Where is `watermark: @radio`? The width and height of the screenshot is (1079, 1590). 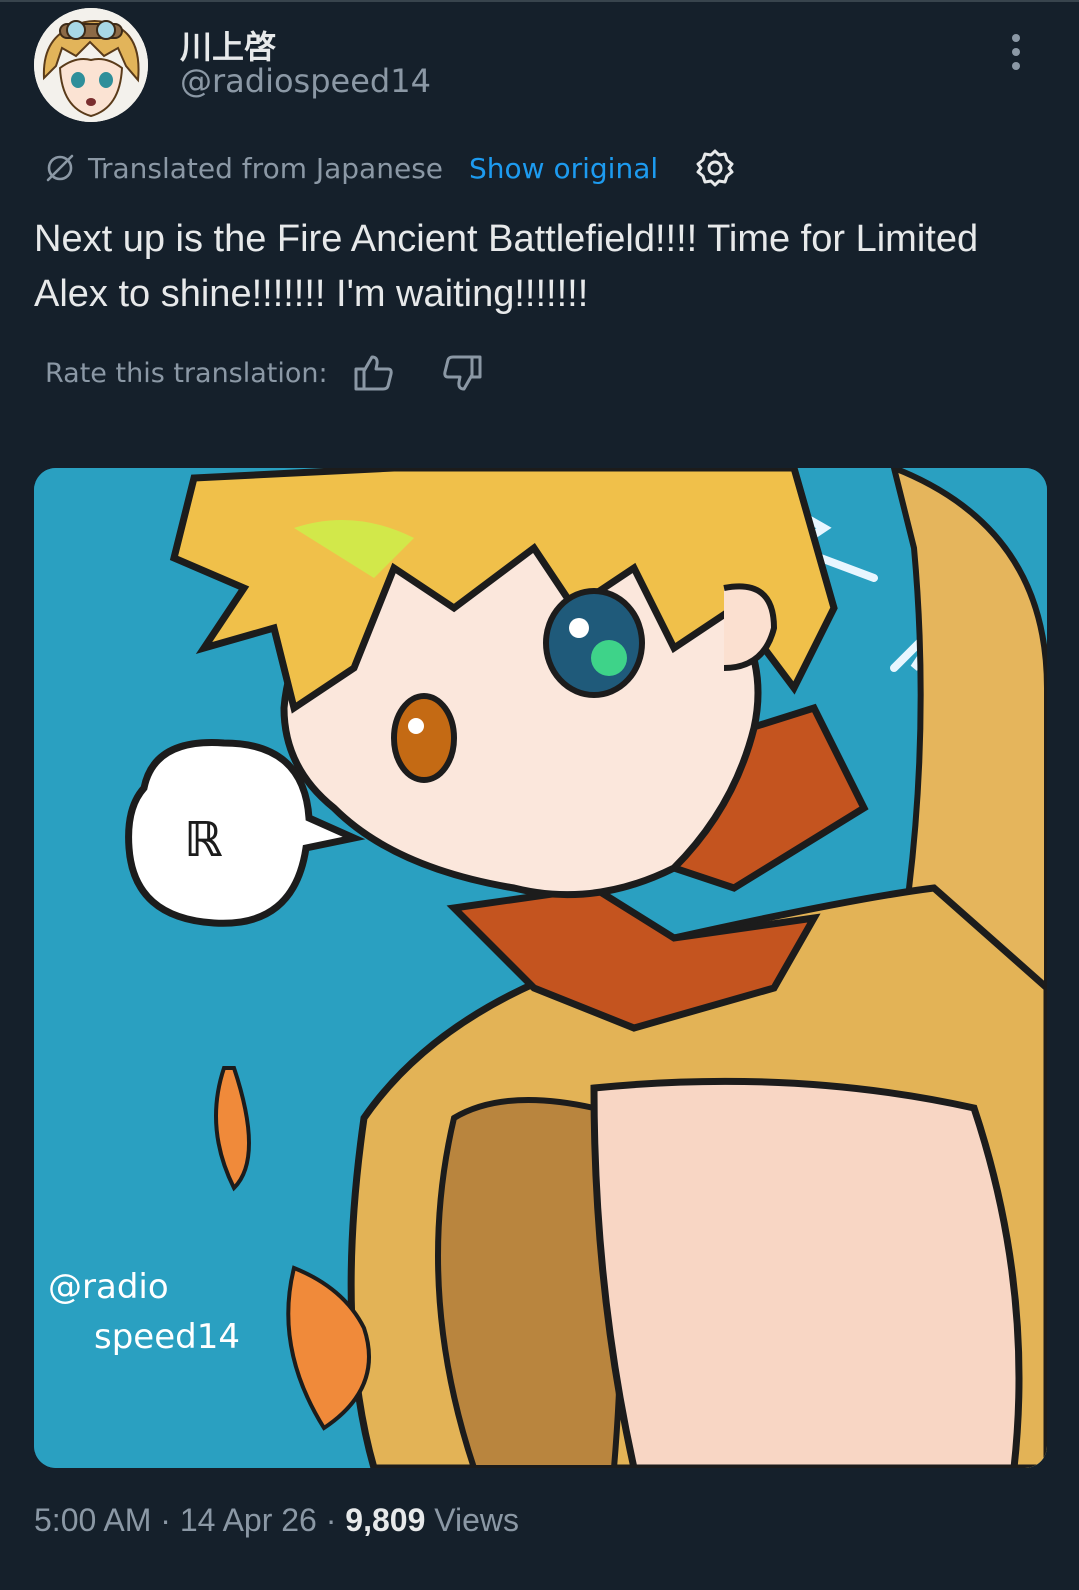
watermark: @radio is located at coordinates (108, 1287).